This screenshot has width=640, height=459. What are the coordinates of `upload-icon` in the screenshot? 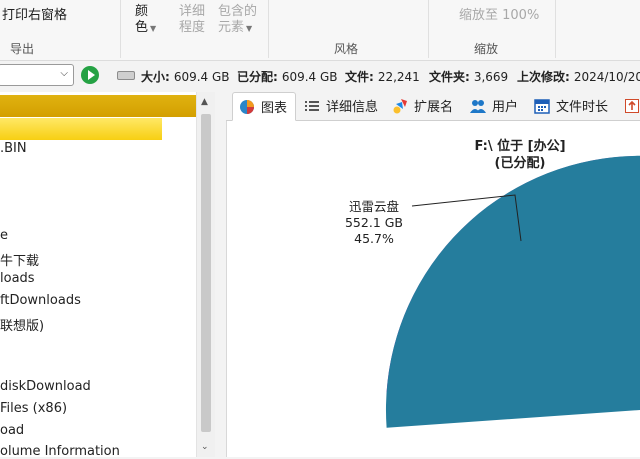 It's located at (632, 106).